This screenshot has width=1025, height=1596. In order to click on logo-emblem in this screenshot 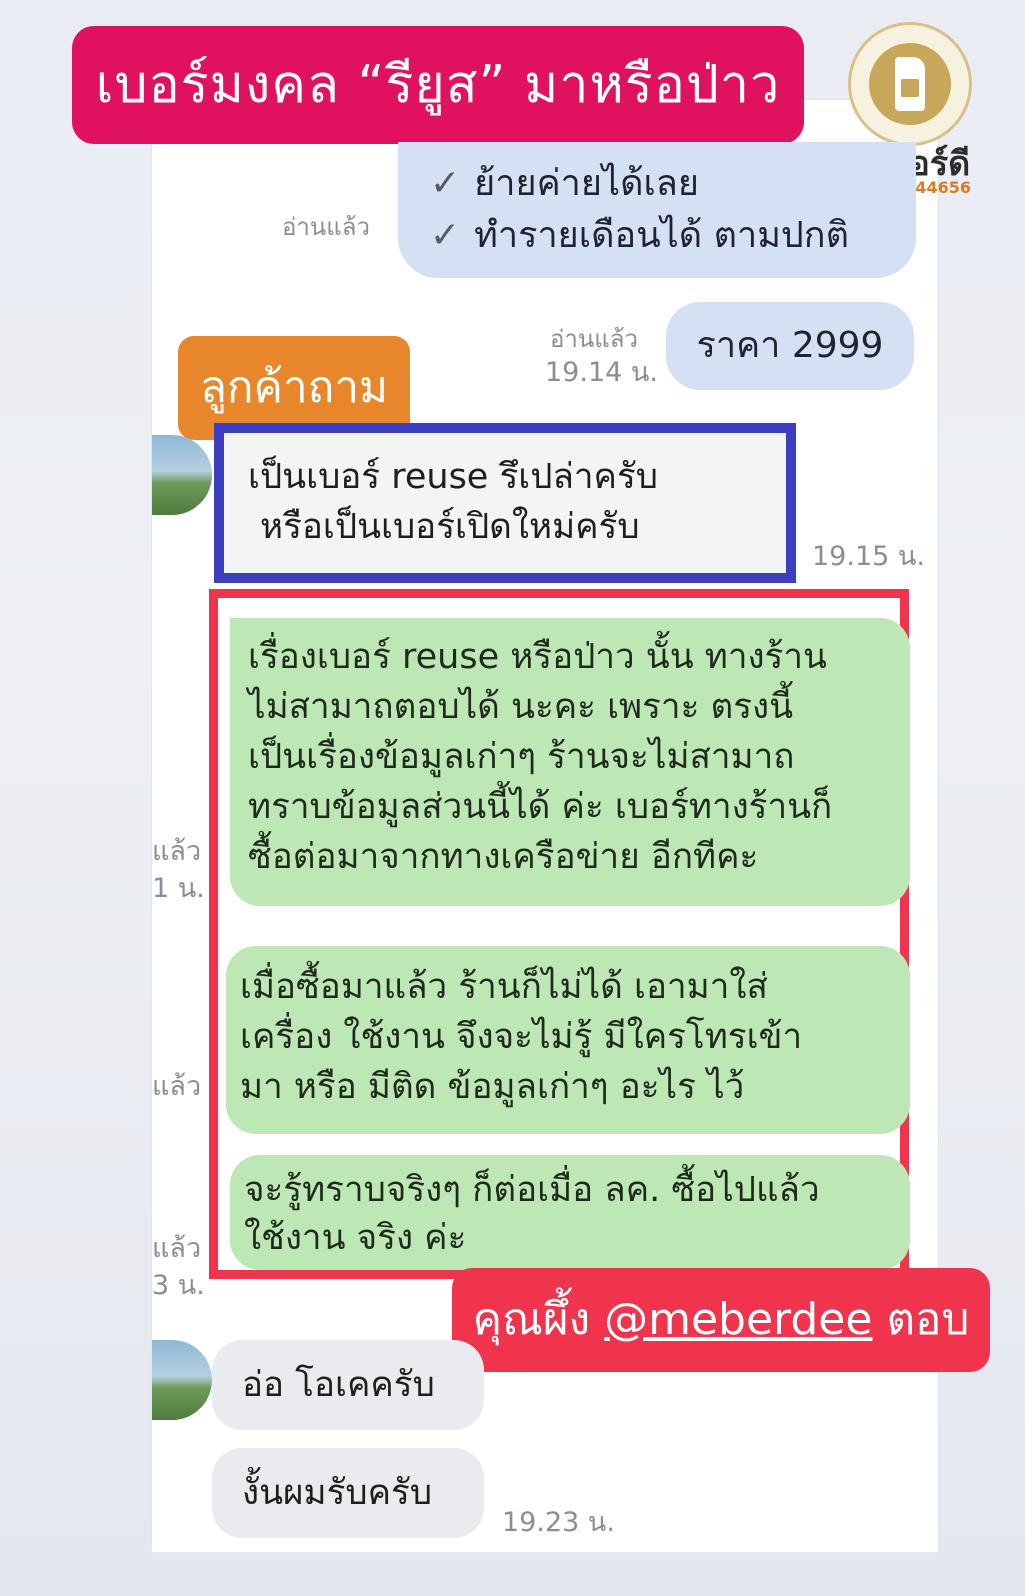, I will do `click(910, 84)`.